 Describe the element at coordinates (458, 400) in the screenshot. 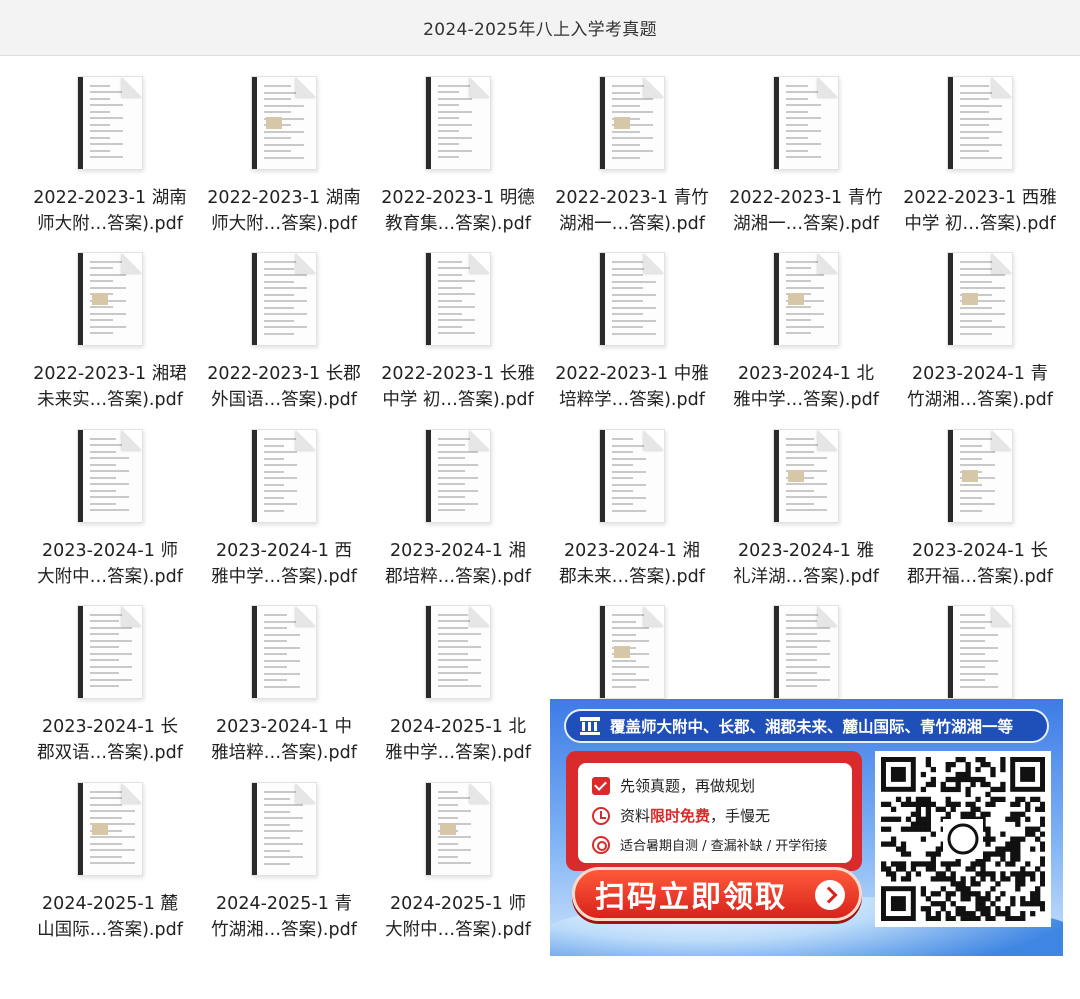

I see `file-name-line-2: 中学 初…答案).pdf` at that location.